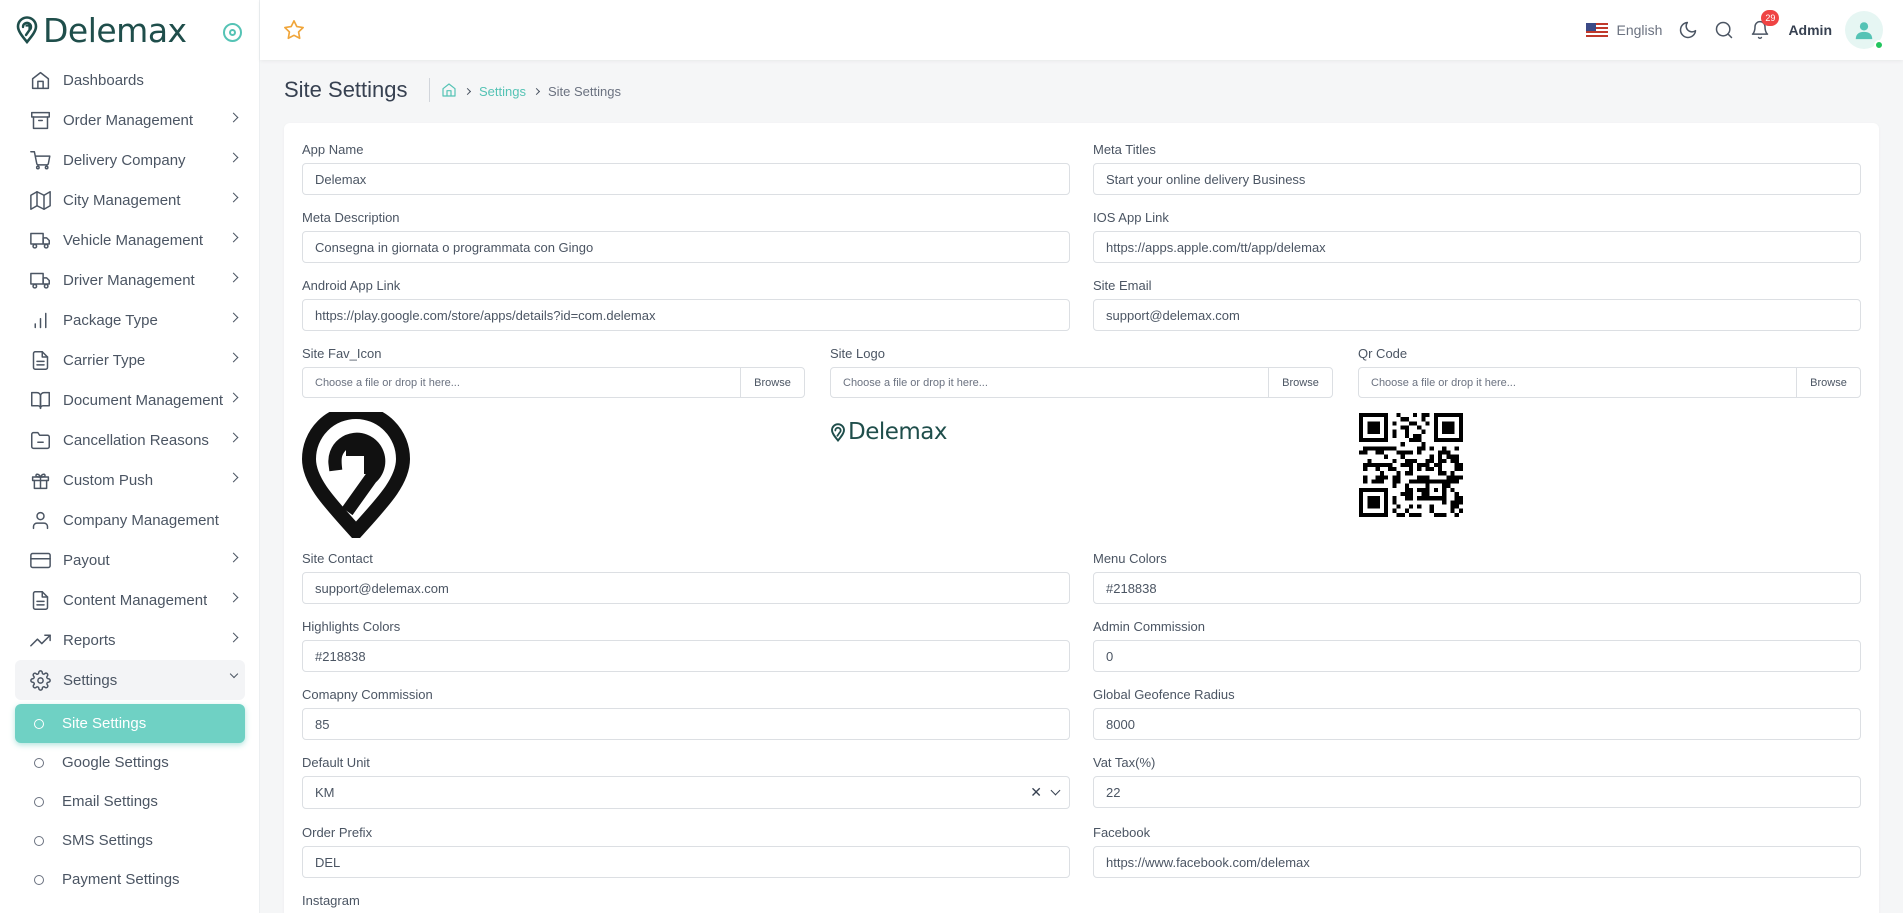  What do you see at coordinates (1765, 25) in the screenshot?
I see `bell-icon: 29` at bounding box center [1765, 25].